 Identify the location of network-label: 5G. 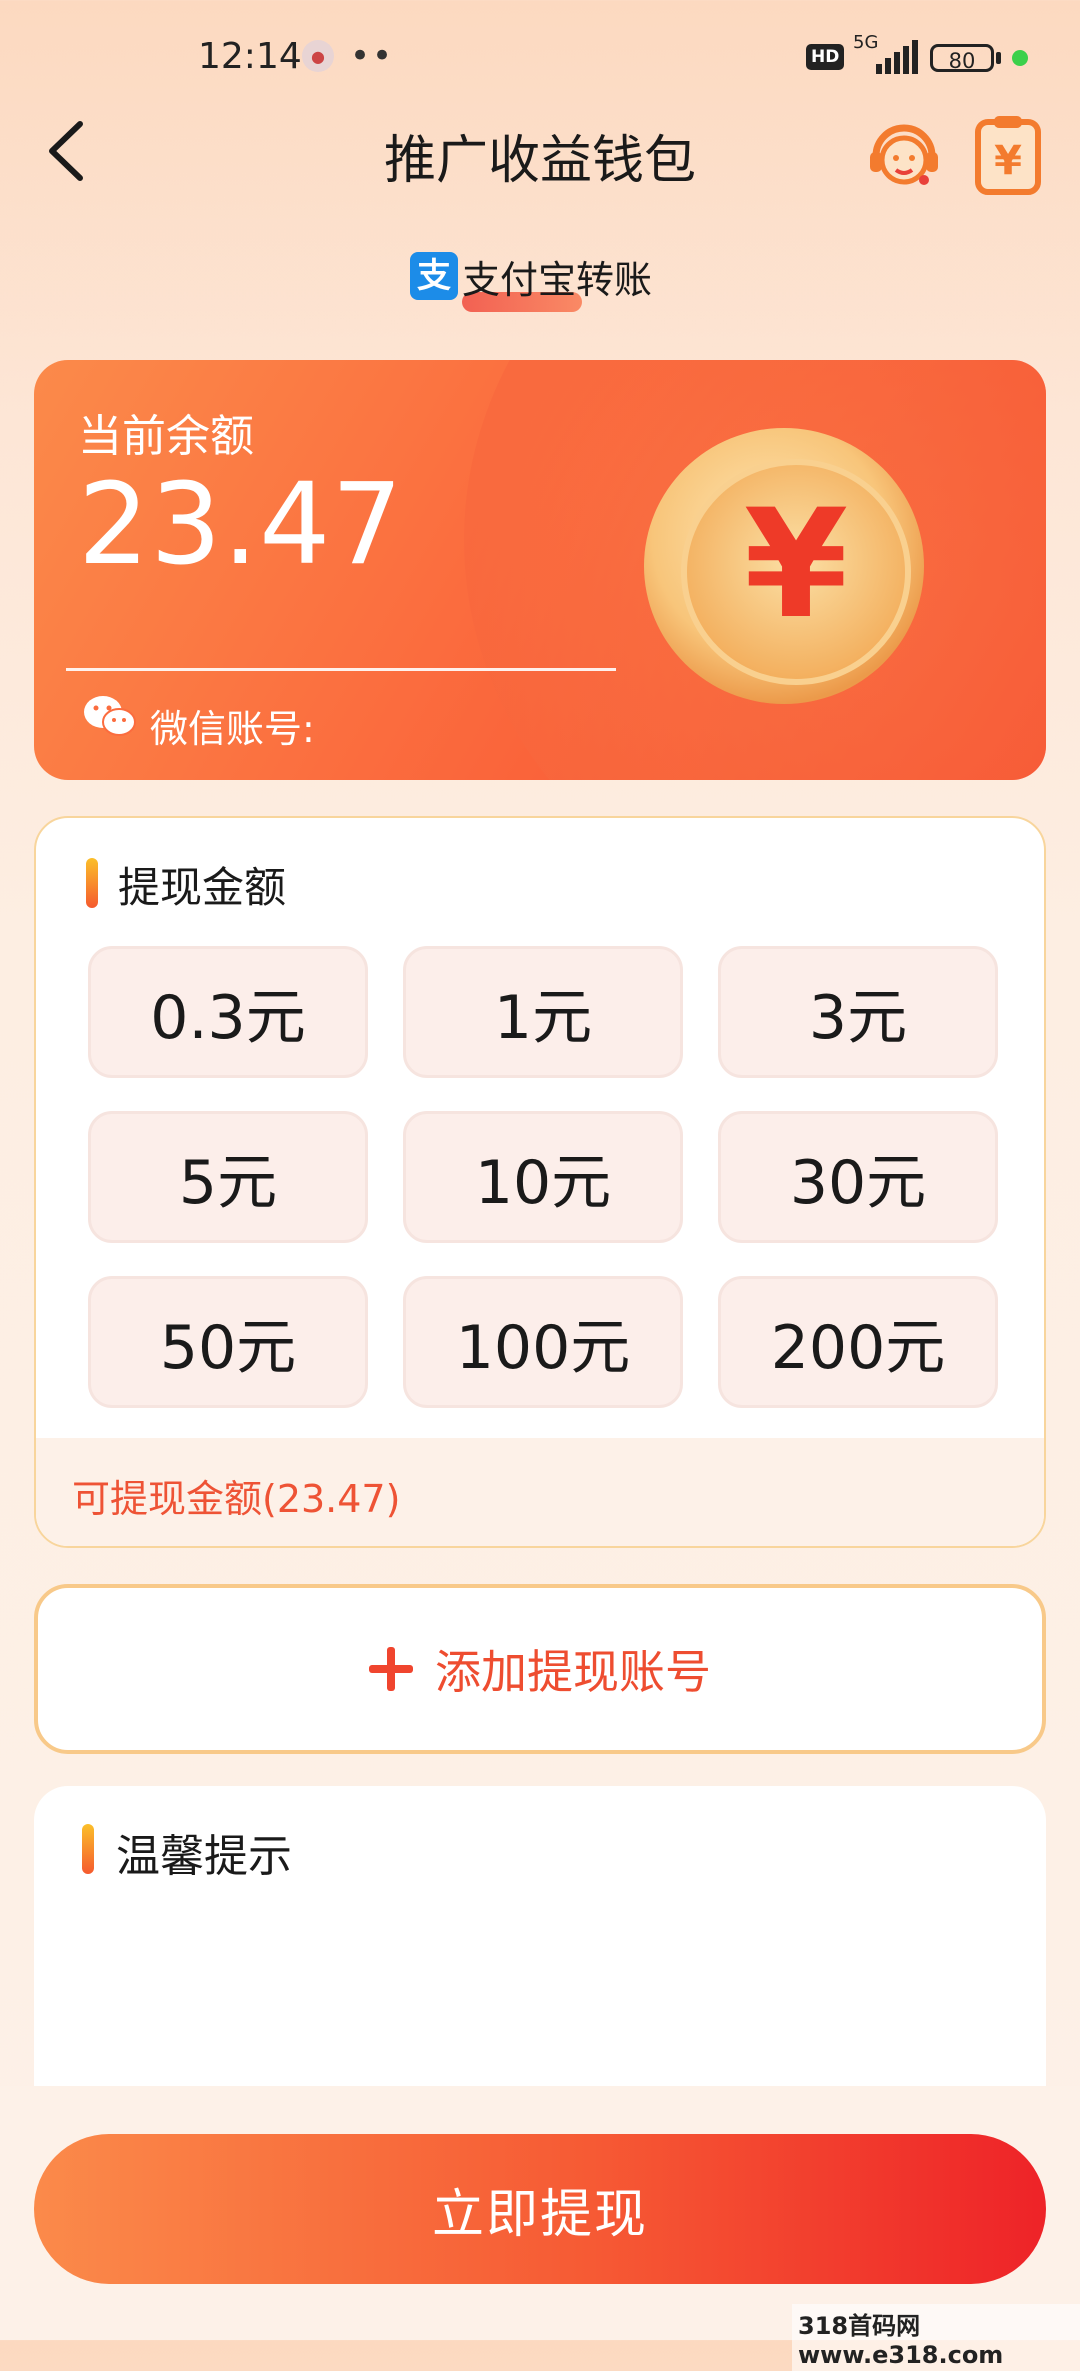
(866, 42).